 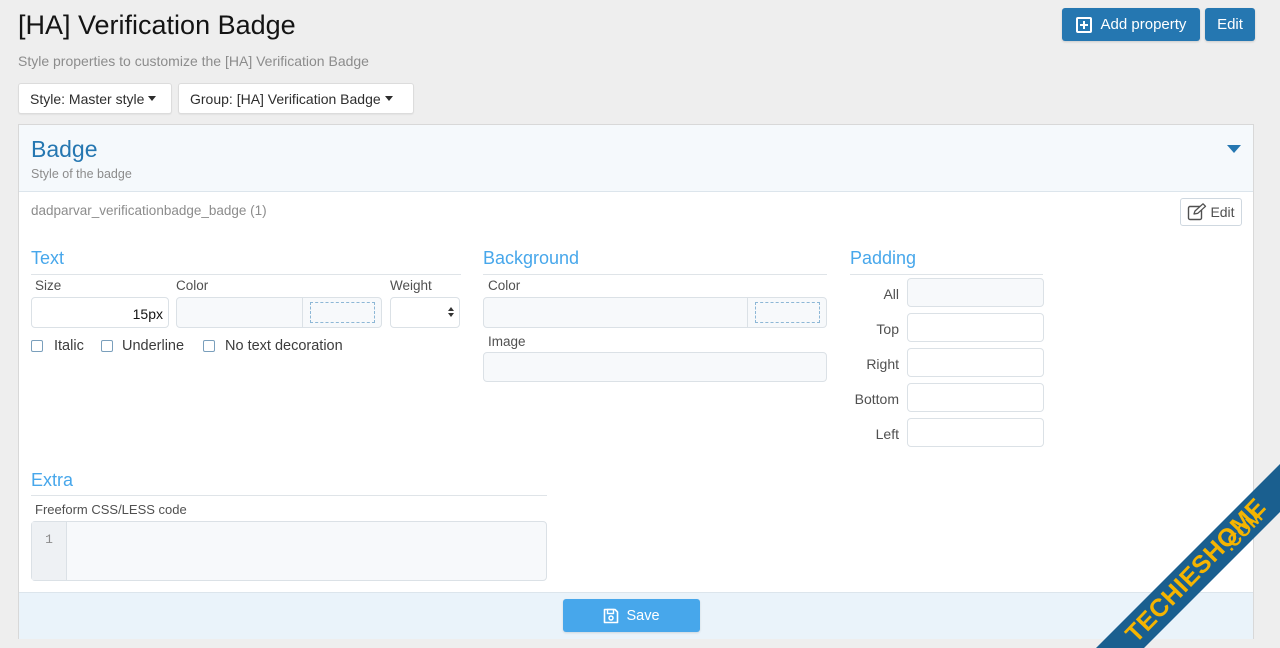 What do you see at coordinates (69, 346) in the screenshot?
I see `italic-label: Italic` at bounding box center [69, 346].